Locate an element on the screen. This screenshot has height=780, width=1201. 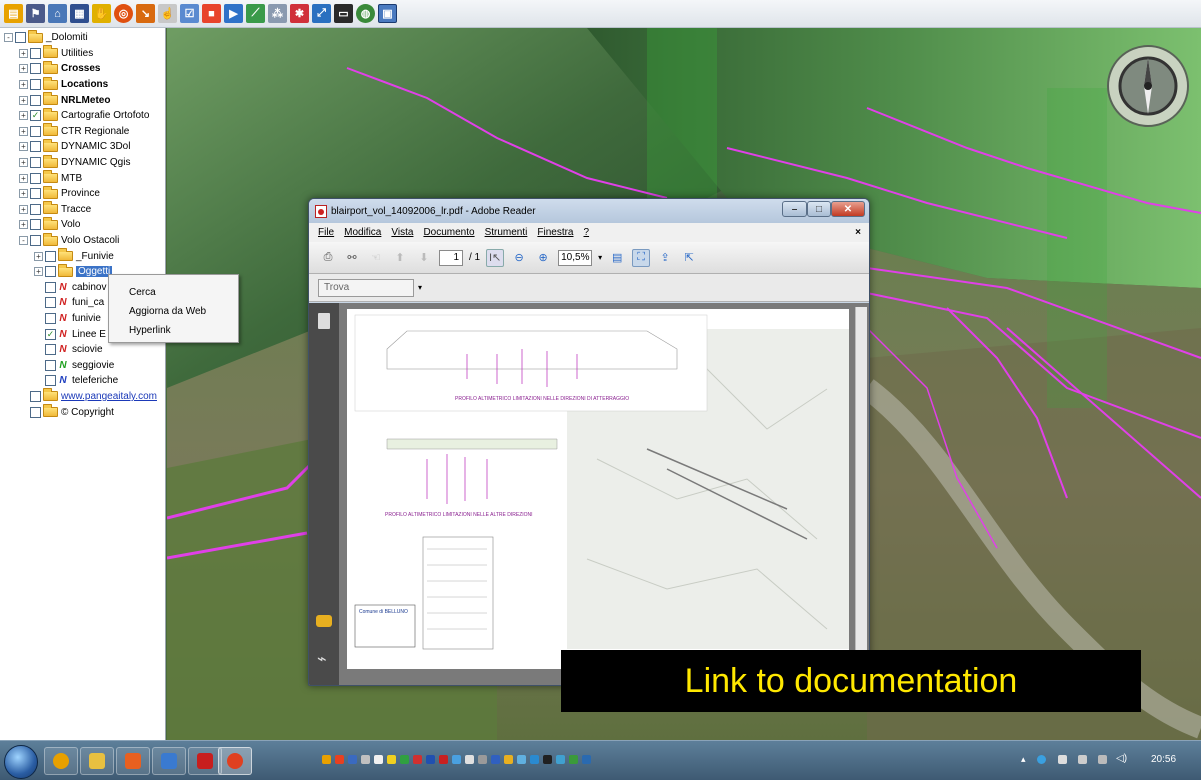
volume-icon: ◁) is located at coordinates (1121, 758).